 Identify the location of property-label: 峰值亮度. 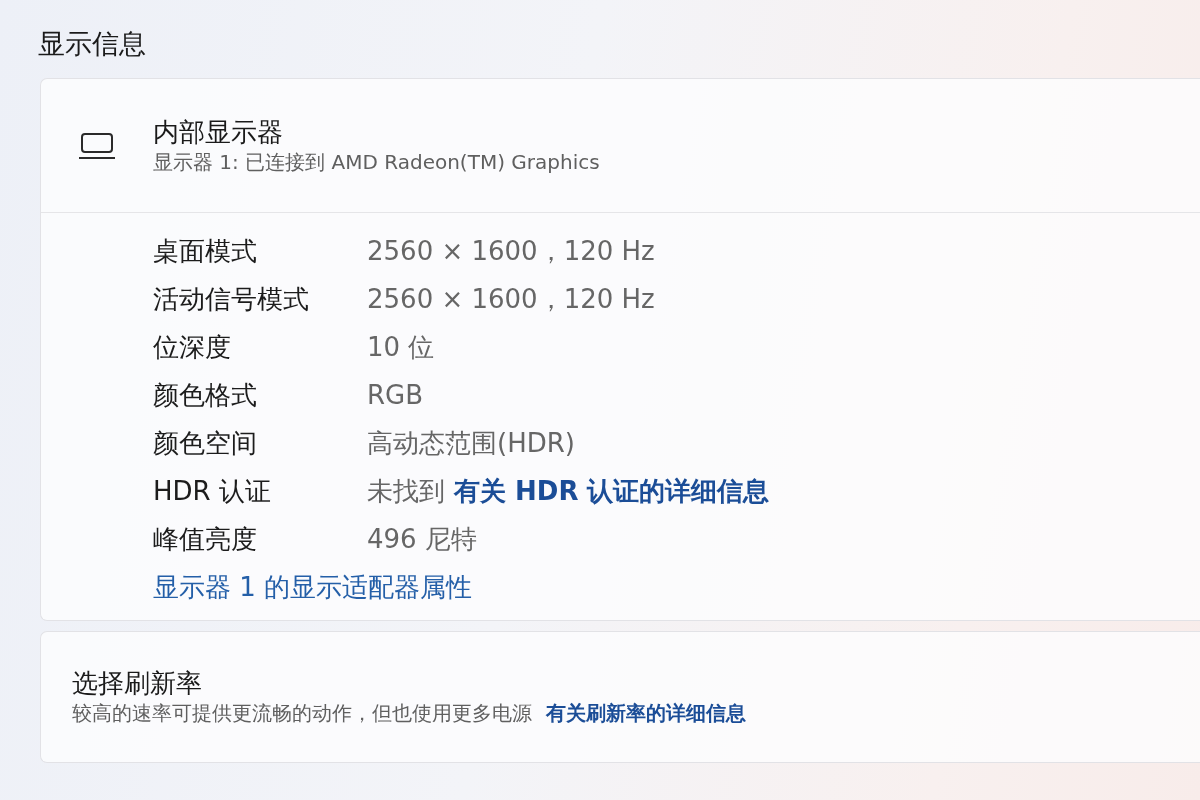
(205, 539).